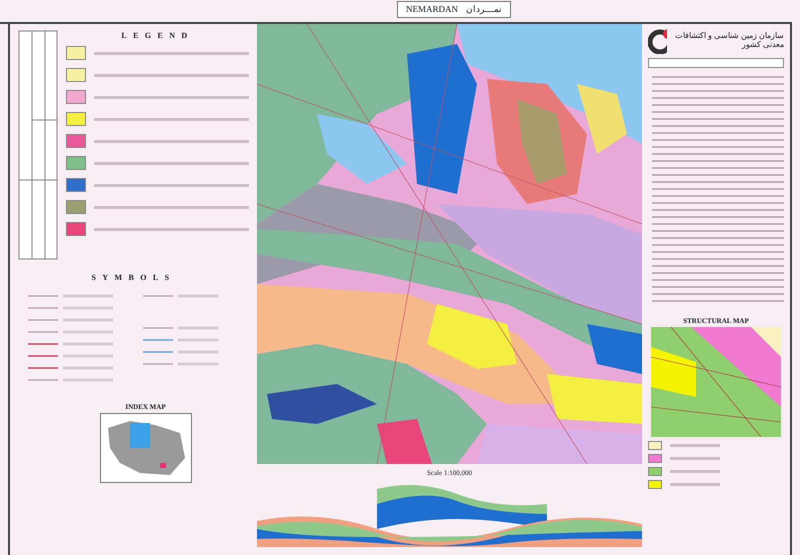  Describe the element at coordinates (484, 9) in the screenshot. I see `map-title-persian: نمـــردان` at that location.